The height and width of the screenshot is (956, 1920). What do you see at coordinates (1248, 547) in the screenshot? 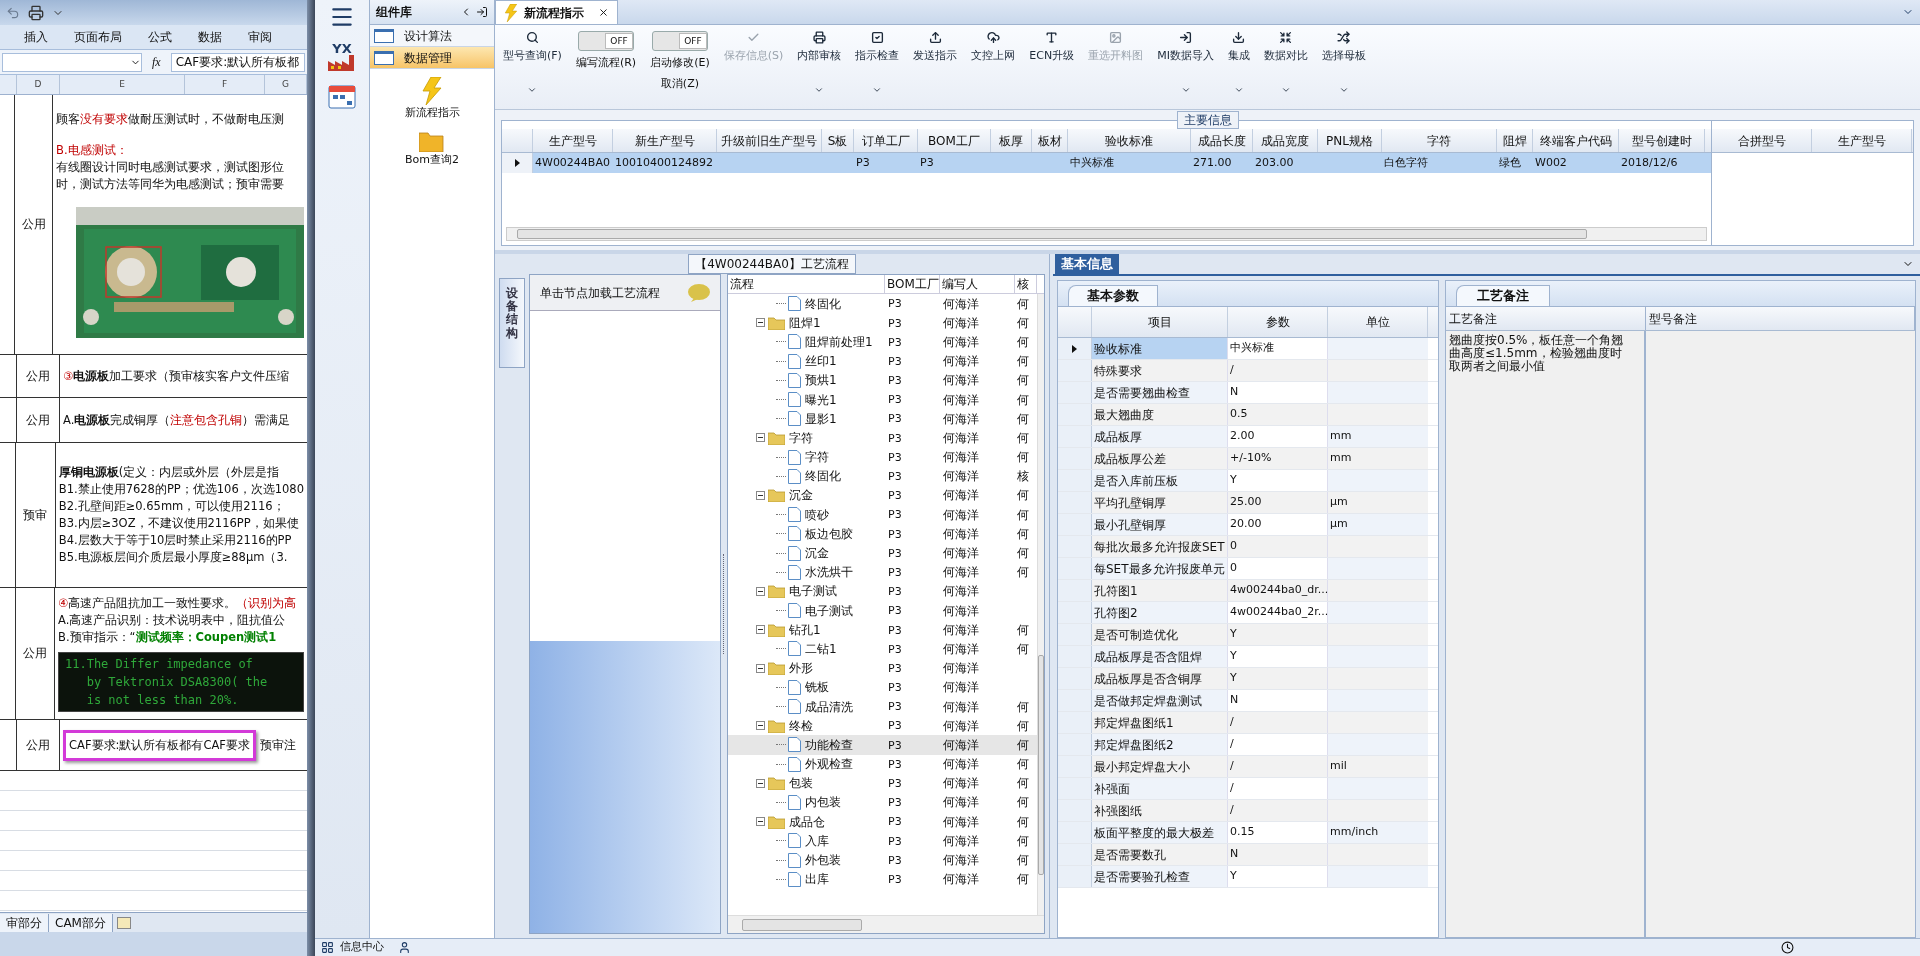
I see `table-row: 每批次最多允许报废SET 0` at bounding box center [1248, 547].